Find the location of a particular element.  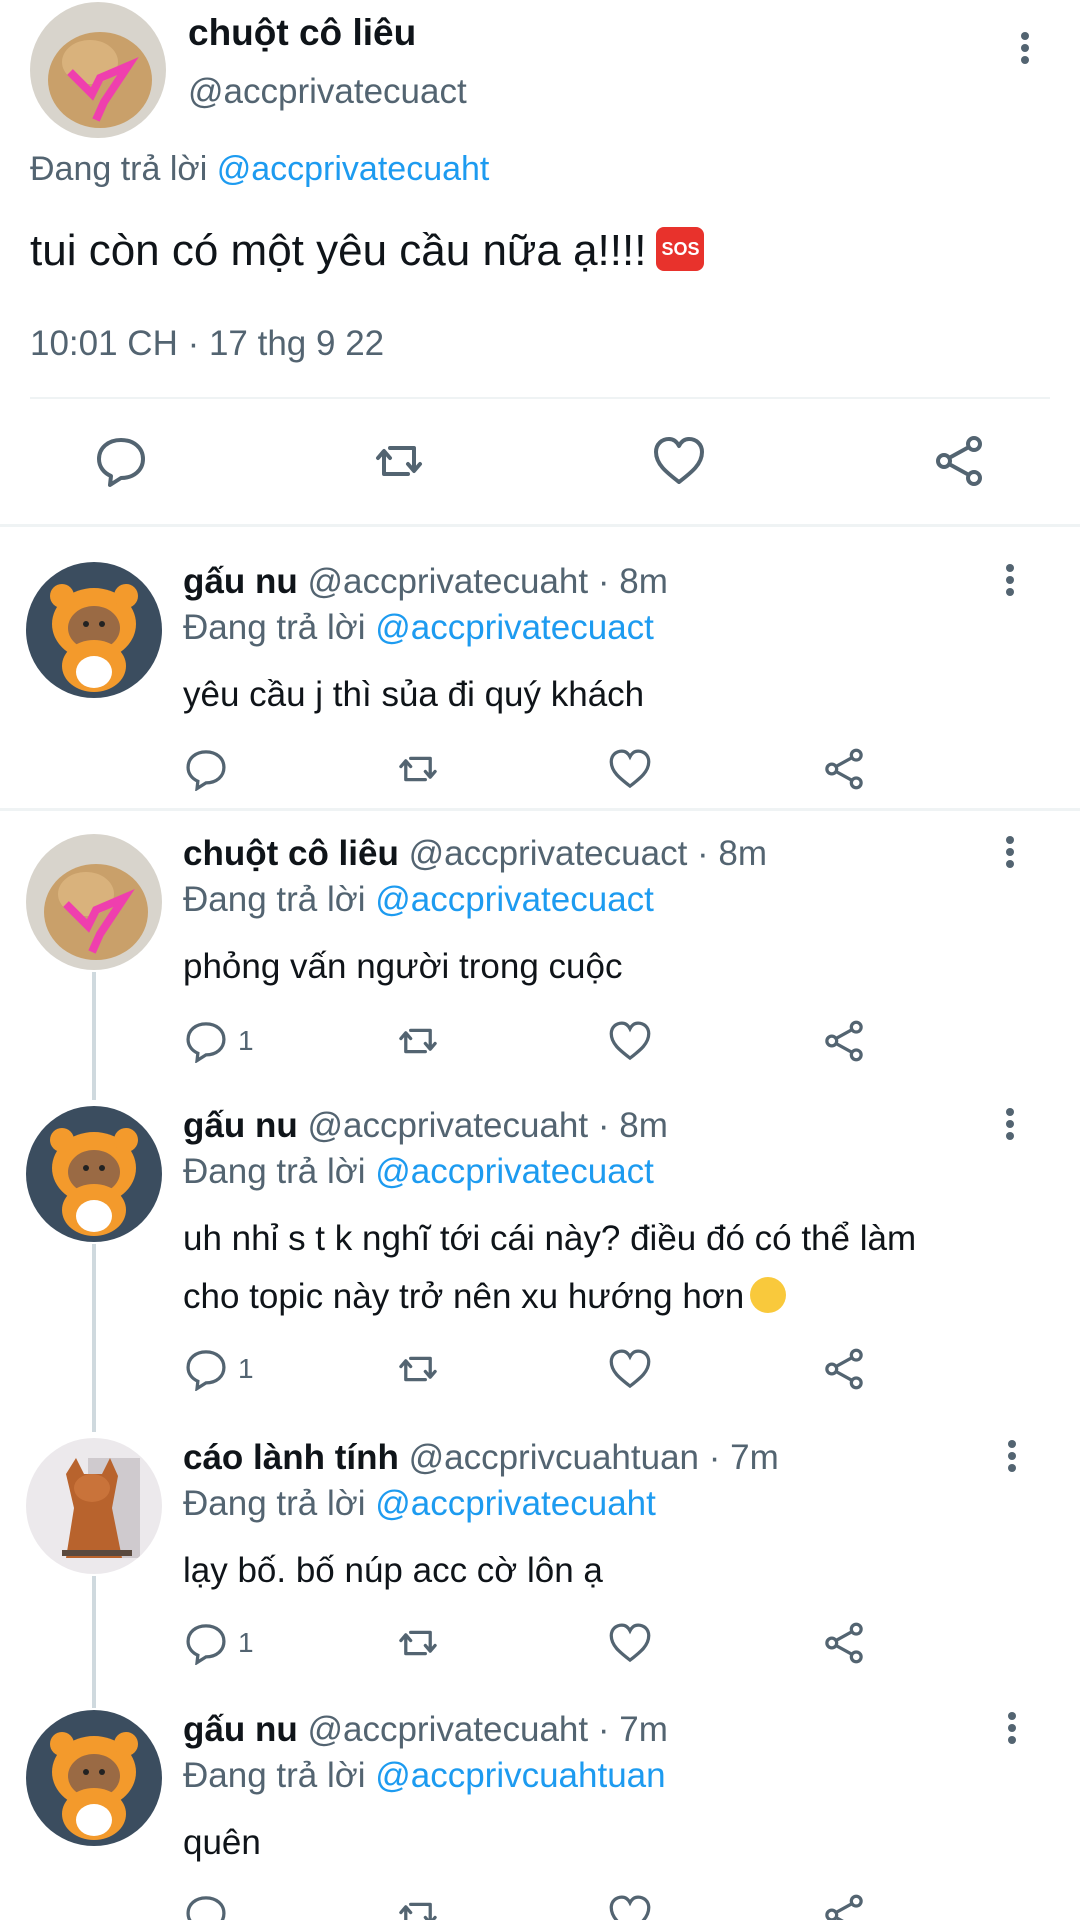

reply-text-line: cho topic này trở nên xu hướng hơn is located at coordinates (613, 1297).